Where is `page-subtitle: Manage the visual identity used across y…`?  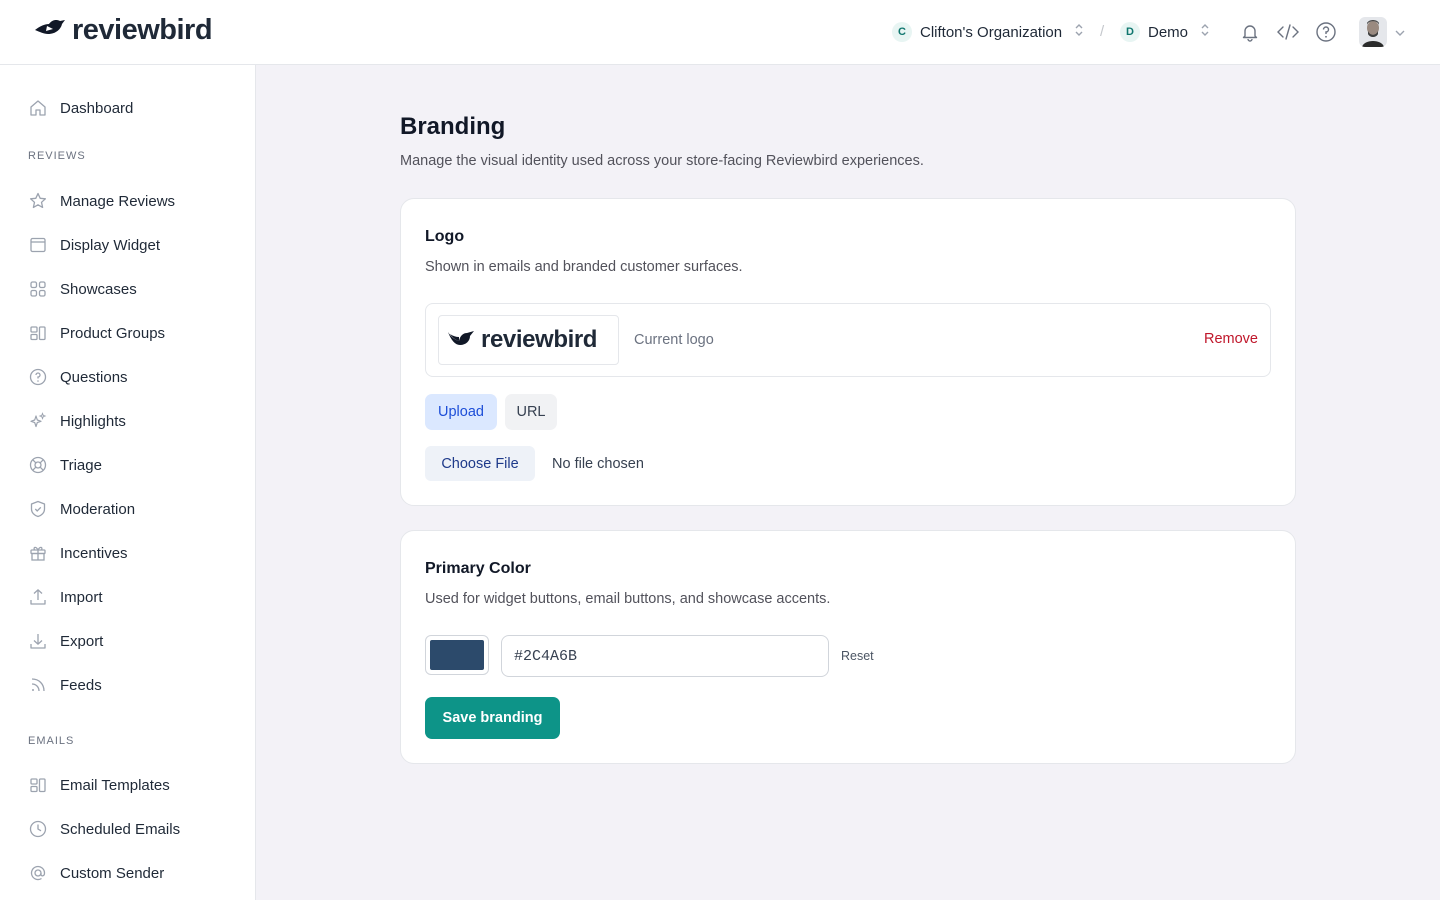
page-subtitle: Manage the visual identity used across y… is located at coordinates (662, 161).